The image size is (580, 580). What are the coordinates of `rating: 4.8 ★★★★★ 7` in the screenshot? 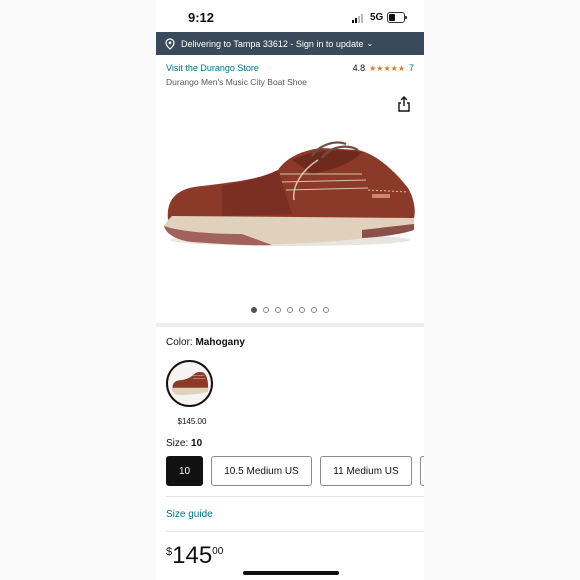 It's located at (383, 68).